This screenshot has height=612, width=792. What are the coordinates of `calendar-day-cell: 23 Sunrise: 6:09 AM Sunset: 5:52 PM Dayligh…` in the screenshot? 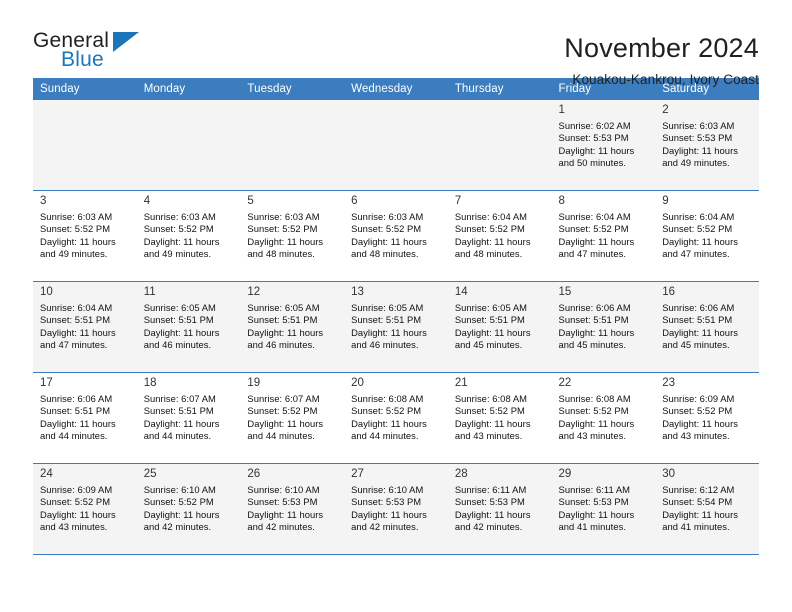 It's located at (707, 418).